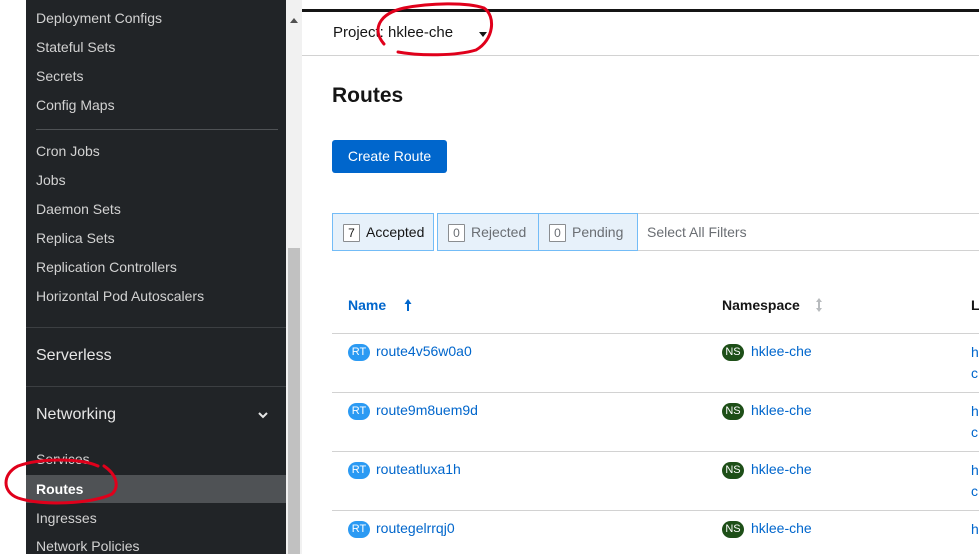  What do you see at coordinates (483, 34) in the screenshot?
I see `caret-down-icon` at bounding box center [483, 34].